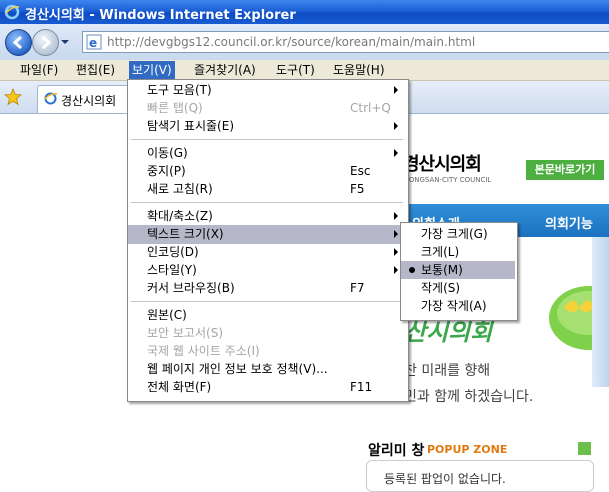  What do you see at coordinates (13, 97) in the screenshot?
I see `star-icon` at bounding box center [13, 97].